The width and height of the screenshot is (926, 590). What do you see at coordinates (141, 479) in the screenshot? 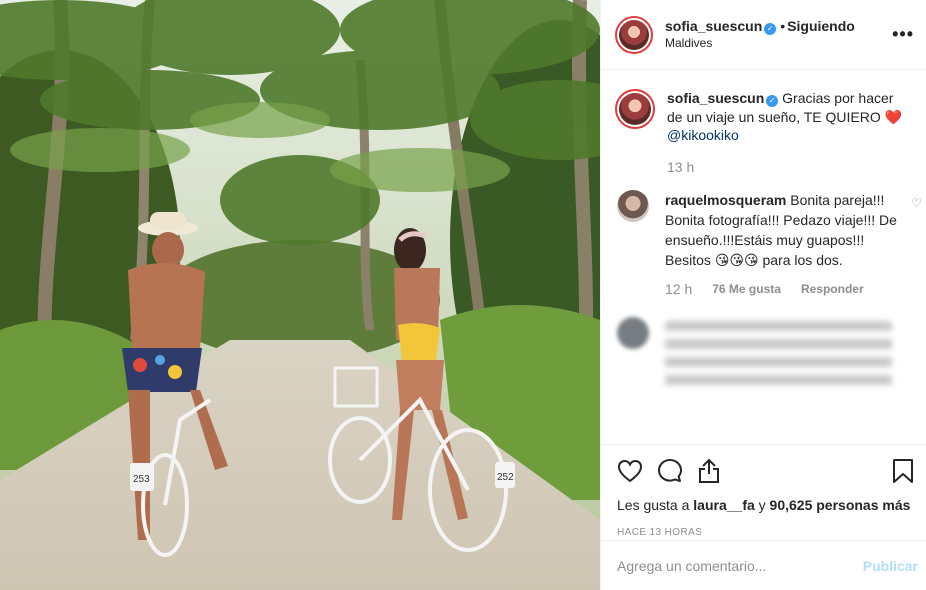
I see `bike-plate-left: 253` at bounding box center [141, 479].